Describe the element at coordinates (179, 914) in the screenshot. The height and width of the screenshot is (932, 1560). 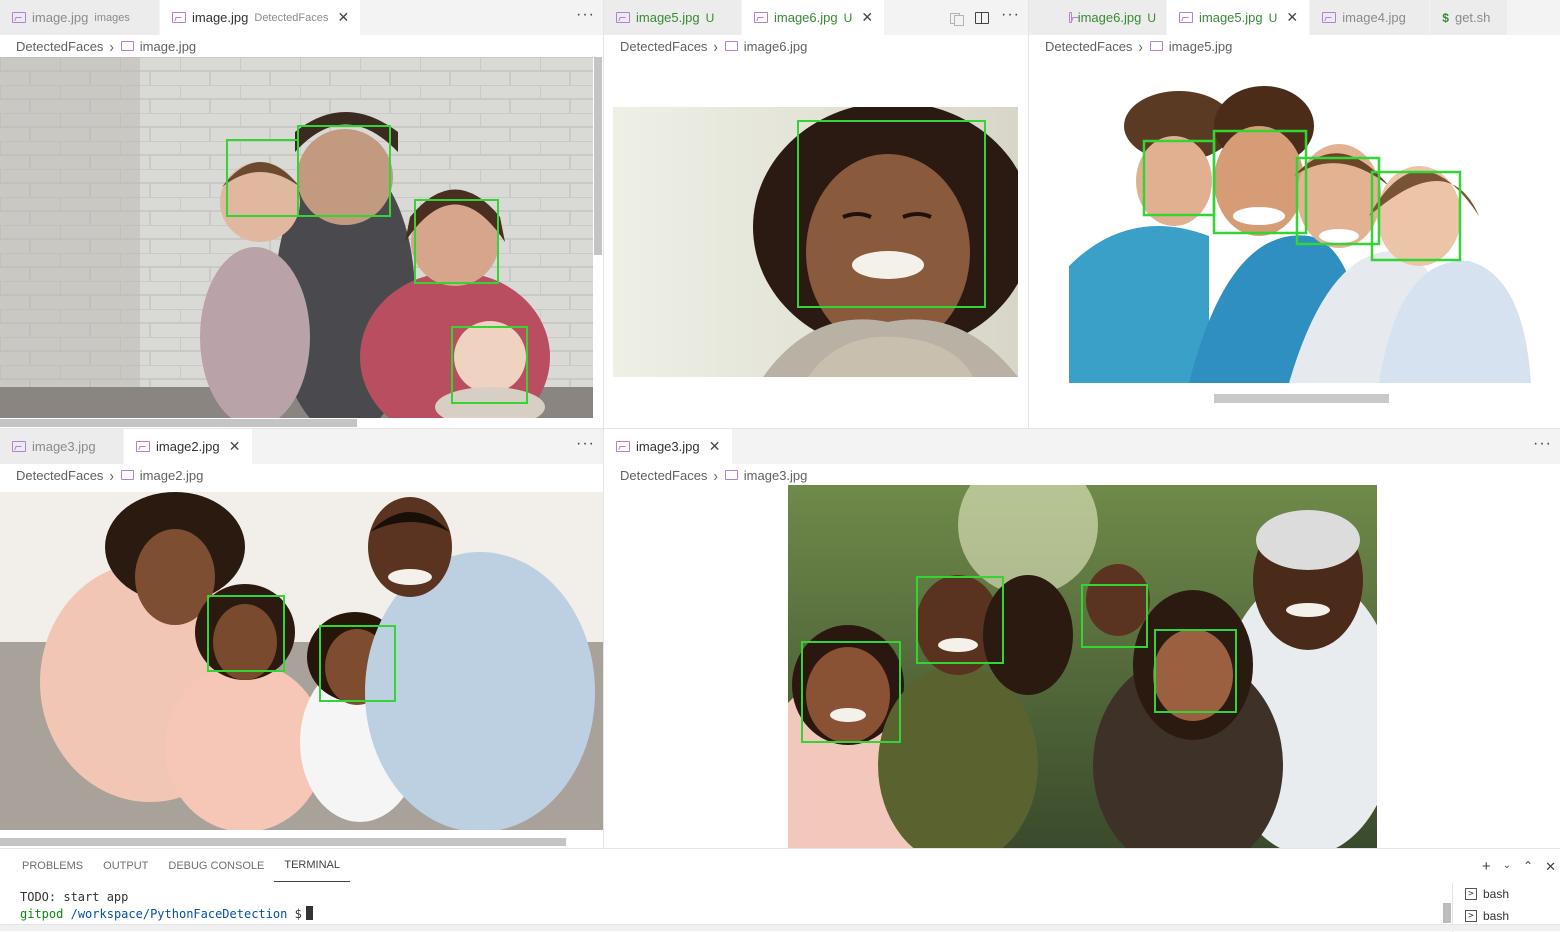
I see `prompt-path: /workspace/PythonFaceDetection` at that location.